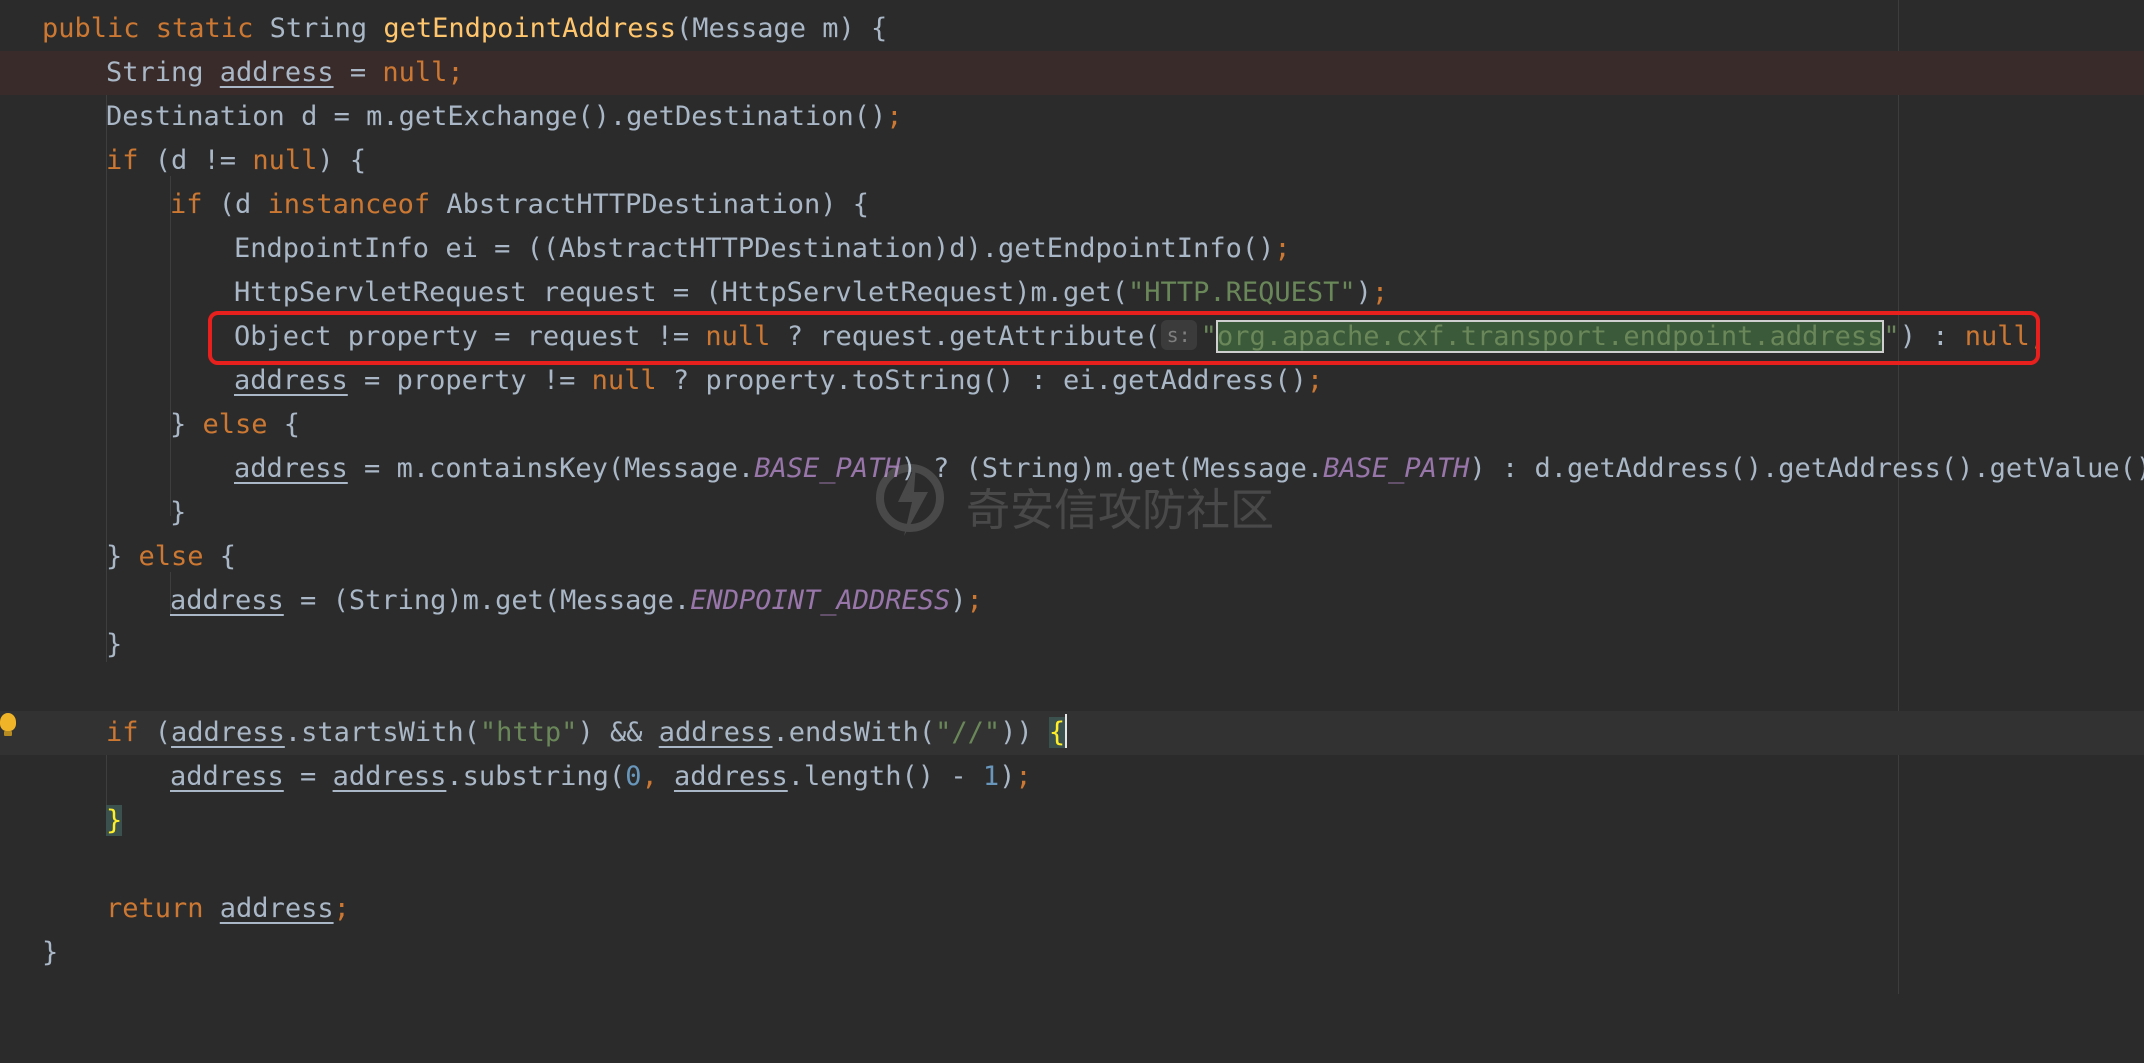 The image size is (2144, 1063). Describe the element at coordinates (1072, 73) in the screenshot. I see `code-line-2: String address = null;` at that location.